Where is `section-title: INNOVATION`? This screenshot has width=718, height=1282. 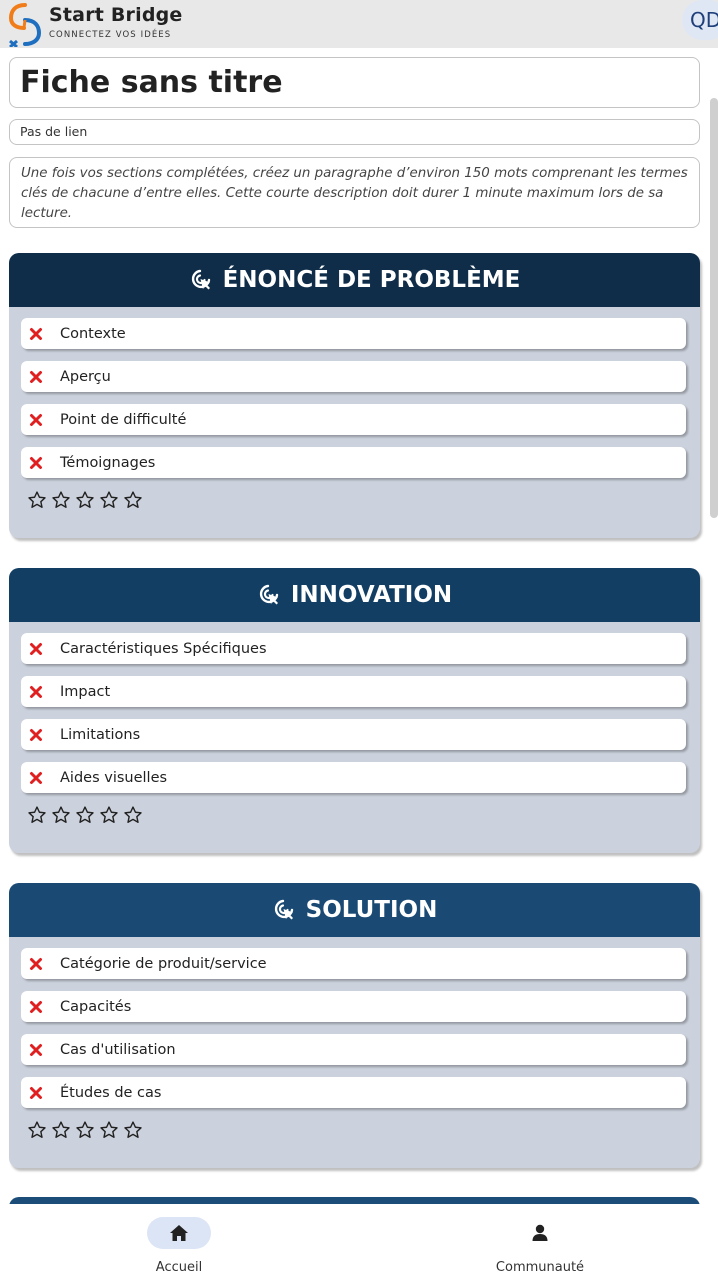 section-title: INNOVATION is located at coordinates (371, 595).